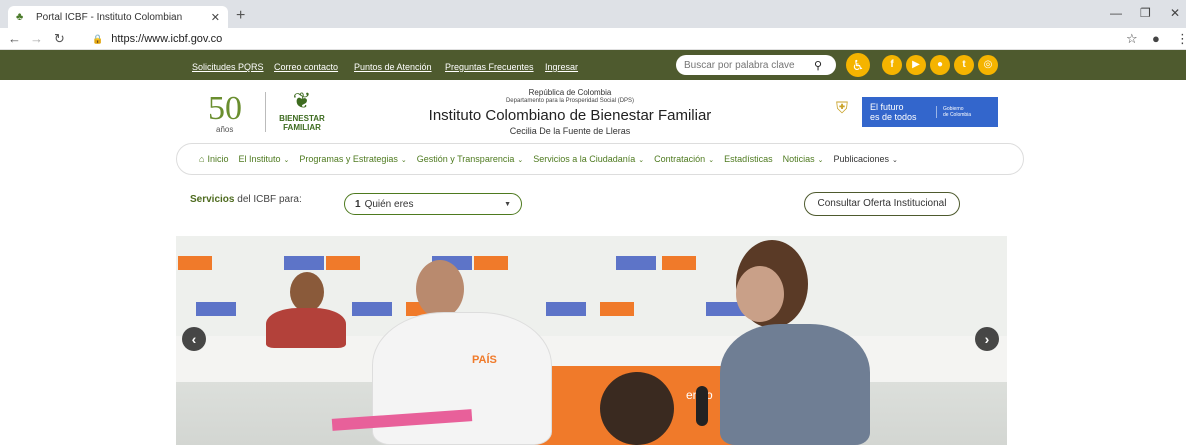 This screenshot has width=1186, height=445. What do you see at coordinates (841, 108) in the screenshot?
I see `colombia-shield-icon: ⛨` at bounding box center [841, 108].